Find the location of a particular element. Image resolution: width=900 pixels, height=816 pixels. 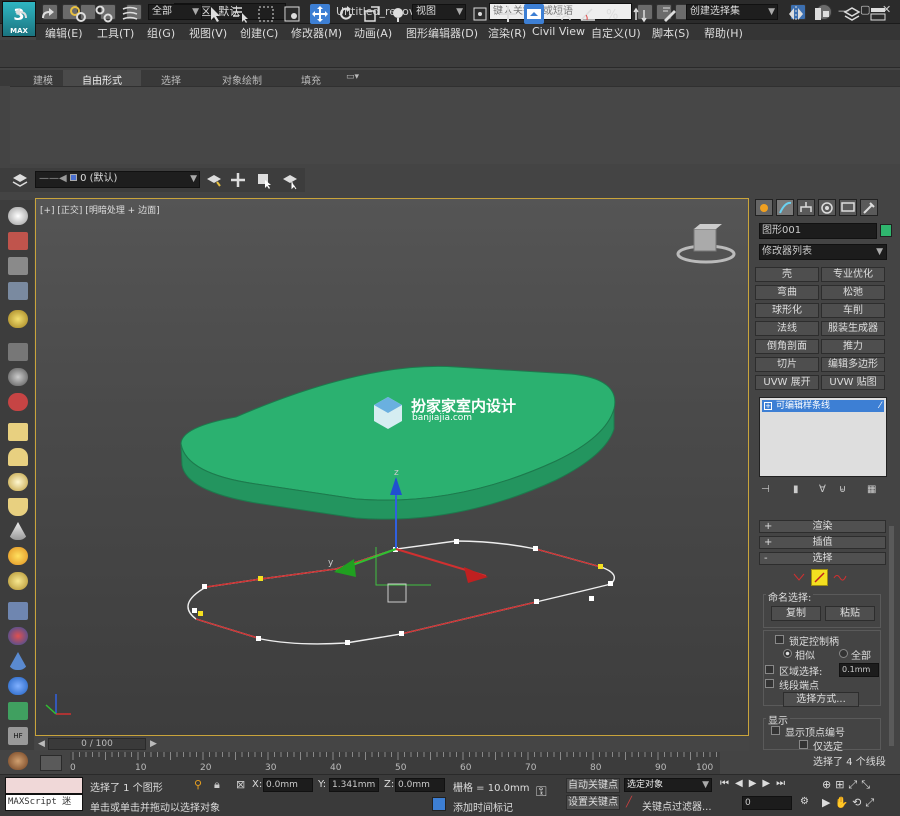

material-editor-icon is located at coordinates (18, 241).